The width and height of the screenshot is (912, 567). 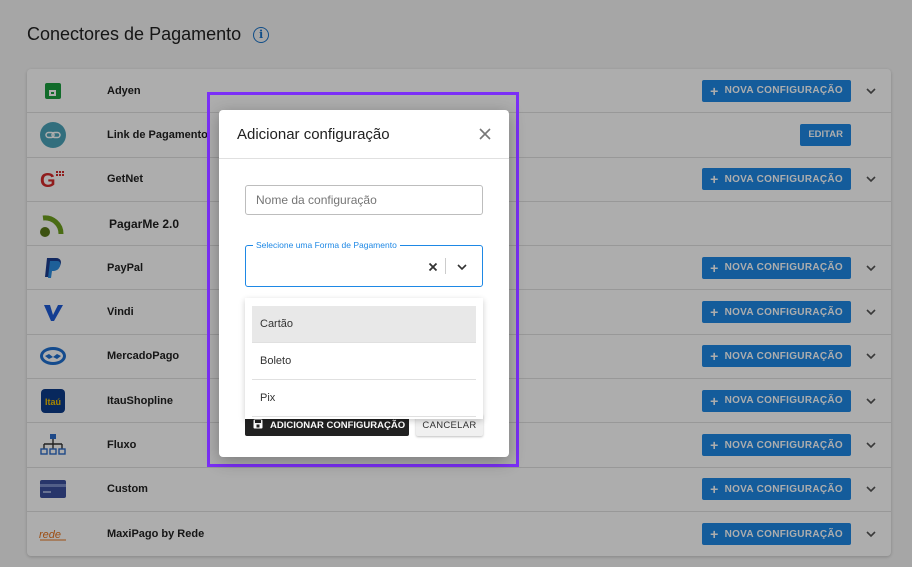 What do you see at coordinates (258, 425) in the screenshot?
I see `save-icon` at bounding box center [258, 425].